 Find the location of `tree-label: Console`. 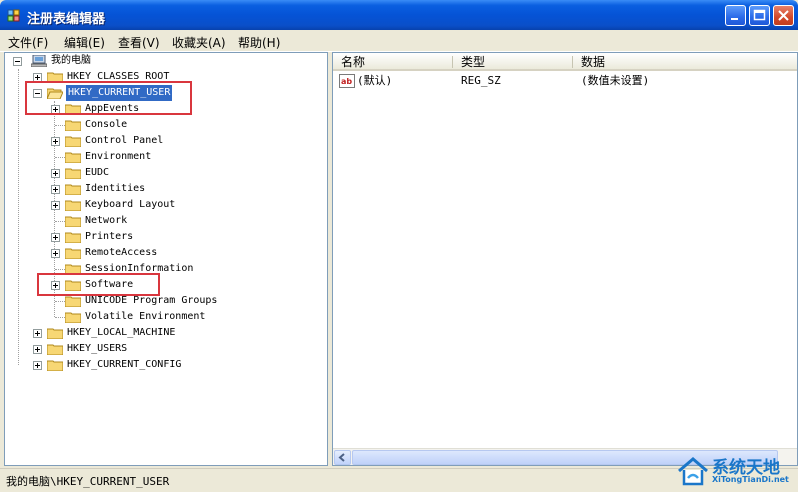

tree-label: Console is located at coordinates (106, 124).